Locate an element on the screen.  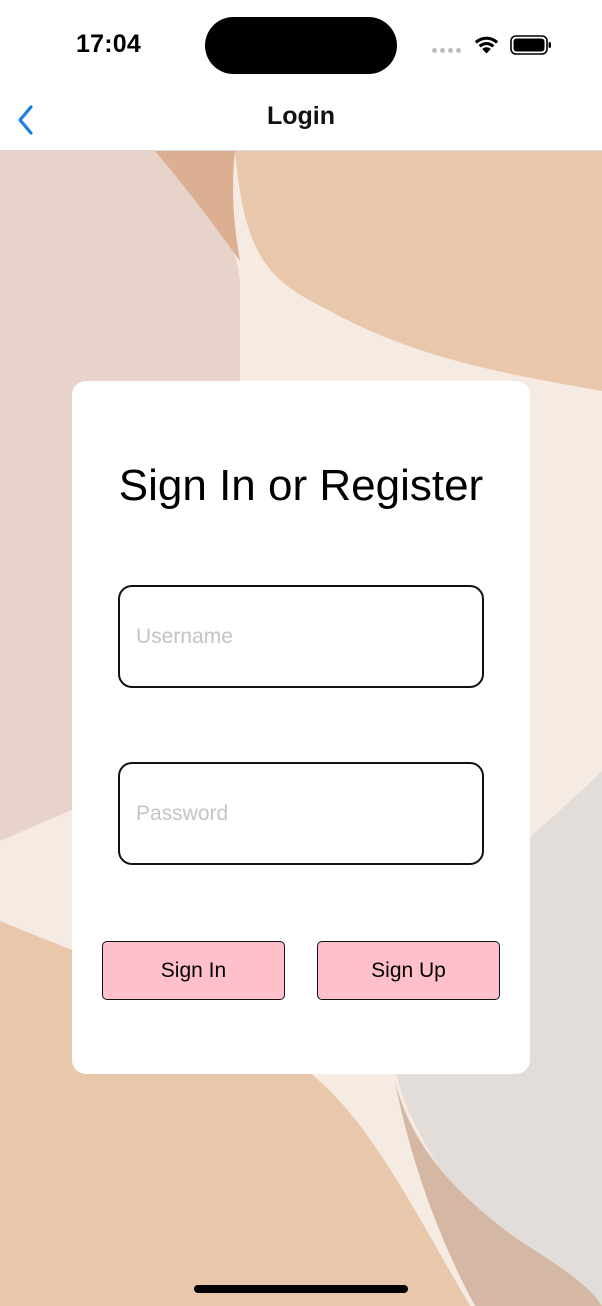
sign-up-label: Sign Up is located at coordinates (408, 970).